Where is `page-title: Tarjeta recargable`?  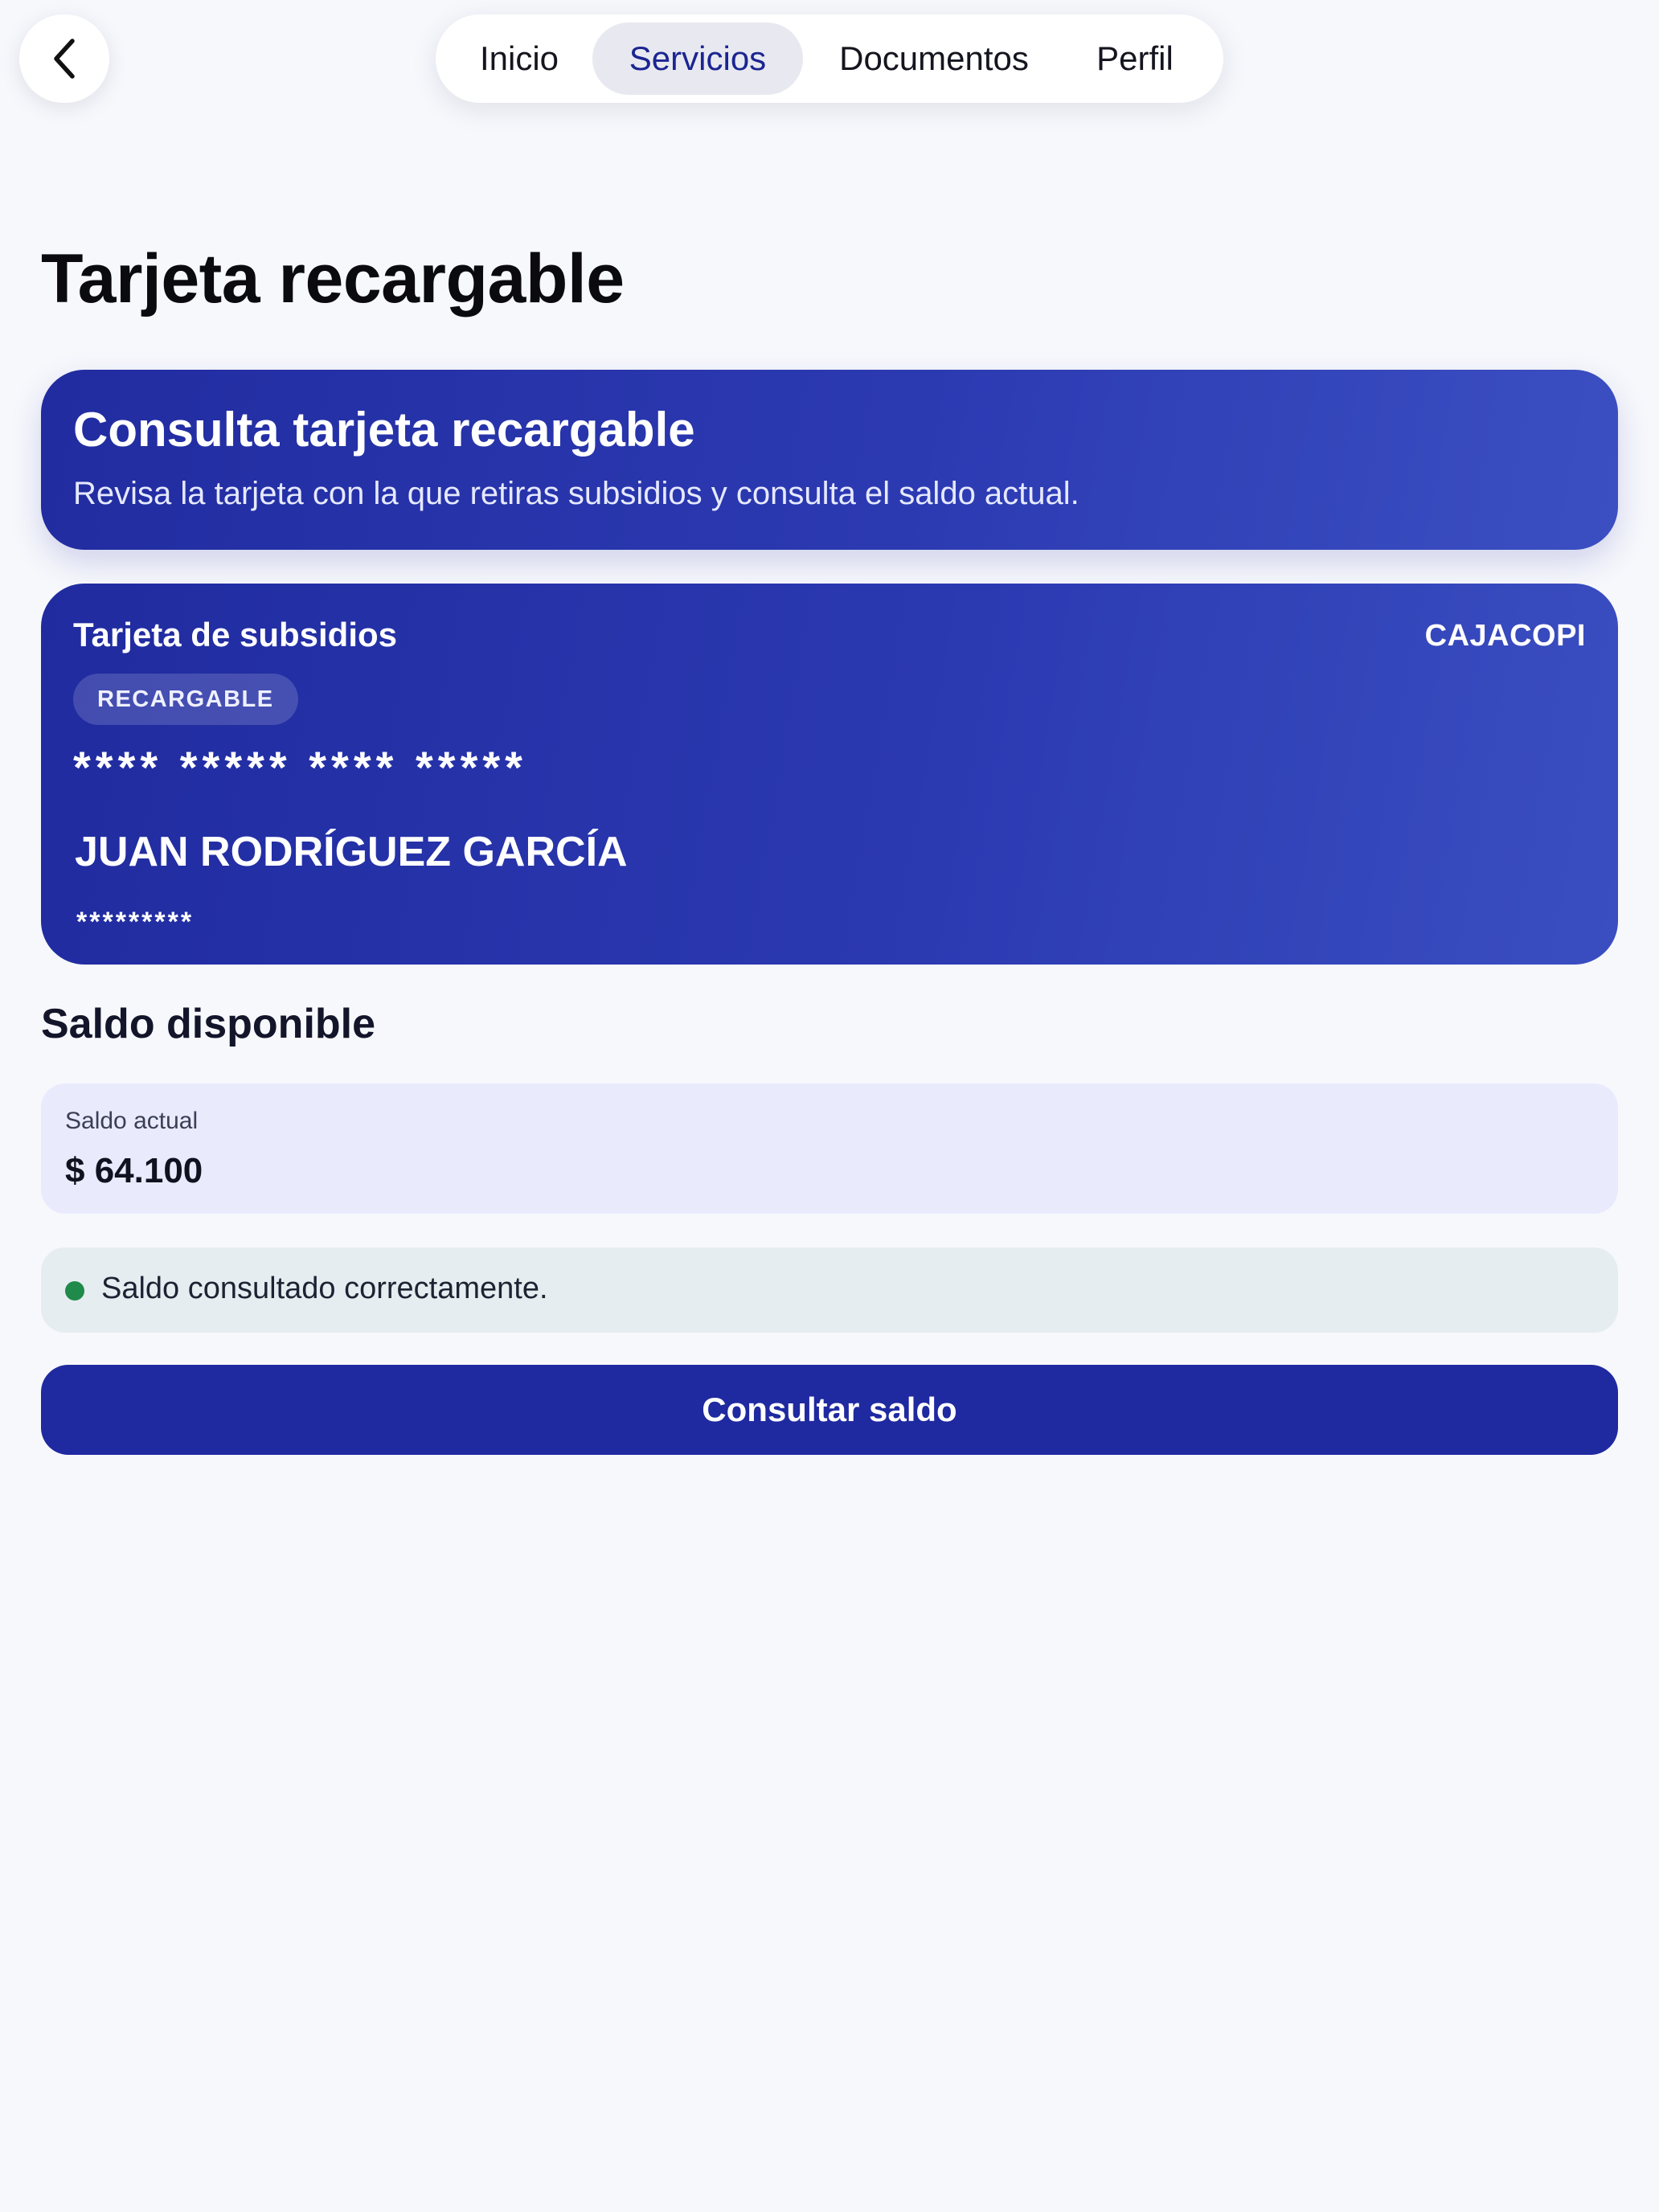
page-title: Tarjeta recargable is located at coordinates (333, 278).